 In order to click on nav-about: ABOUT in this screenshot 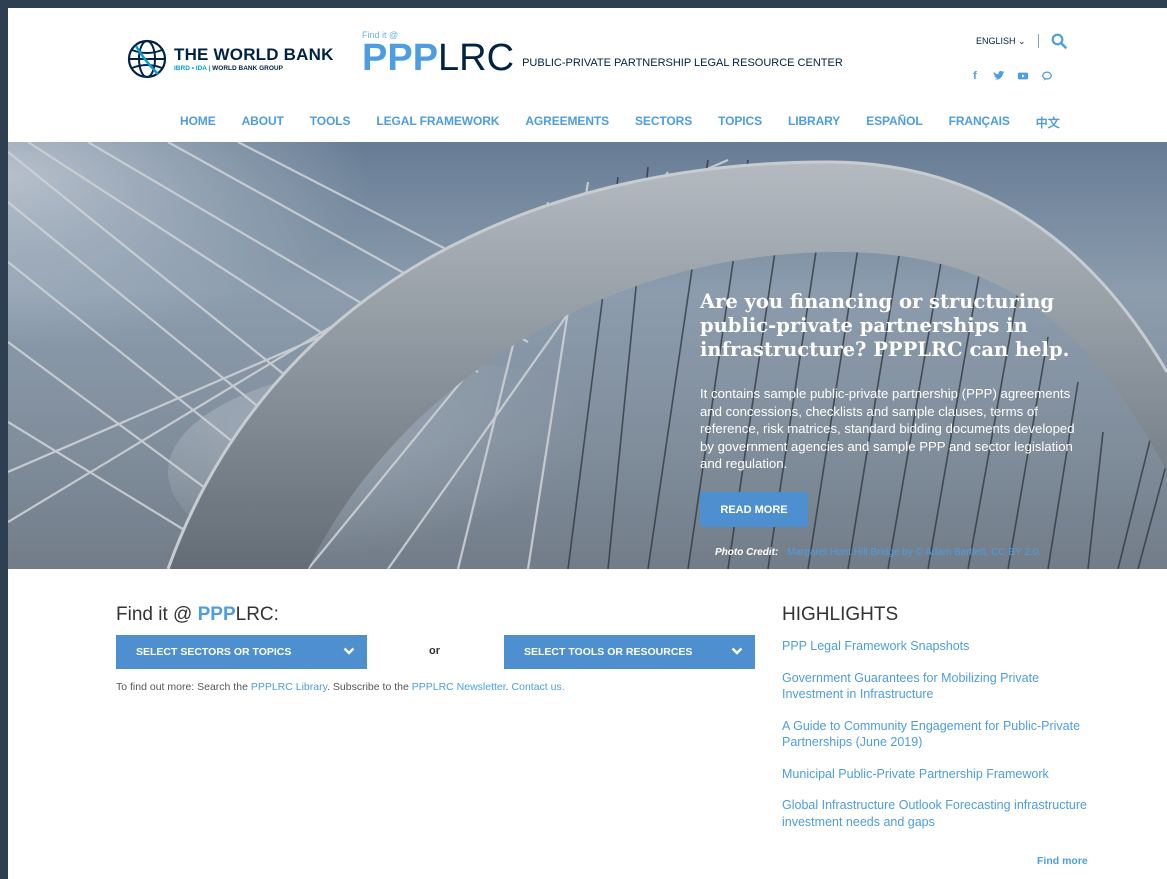, I will do `click(263, 122)`.